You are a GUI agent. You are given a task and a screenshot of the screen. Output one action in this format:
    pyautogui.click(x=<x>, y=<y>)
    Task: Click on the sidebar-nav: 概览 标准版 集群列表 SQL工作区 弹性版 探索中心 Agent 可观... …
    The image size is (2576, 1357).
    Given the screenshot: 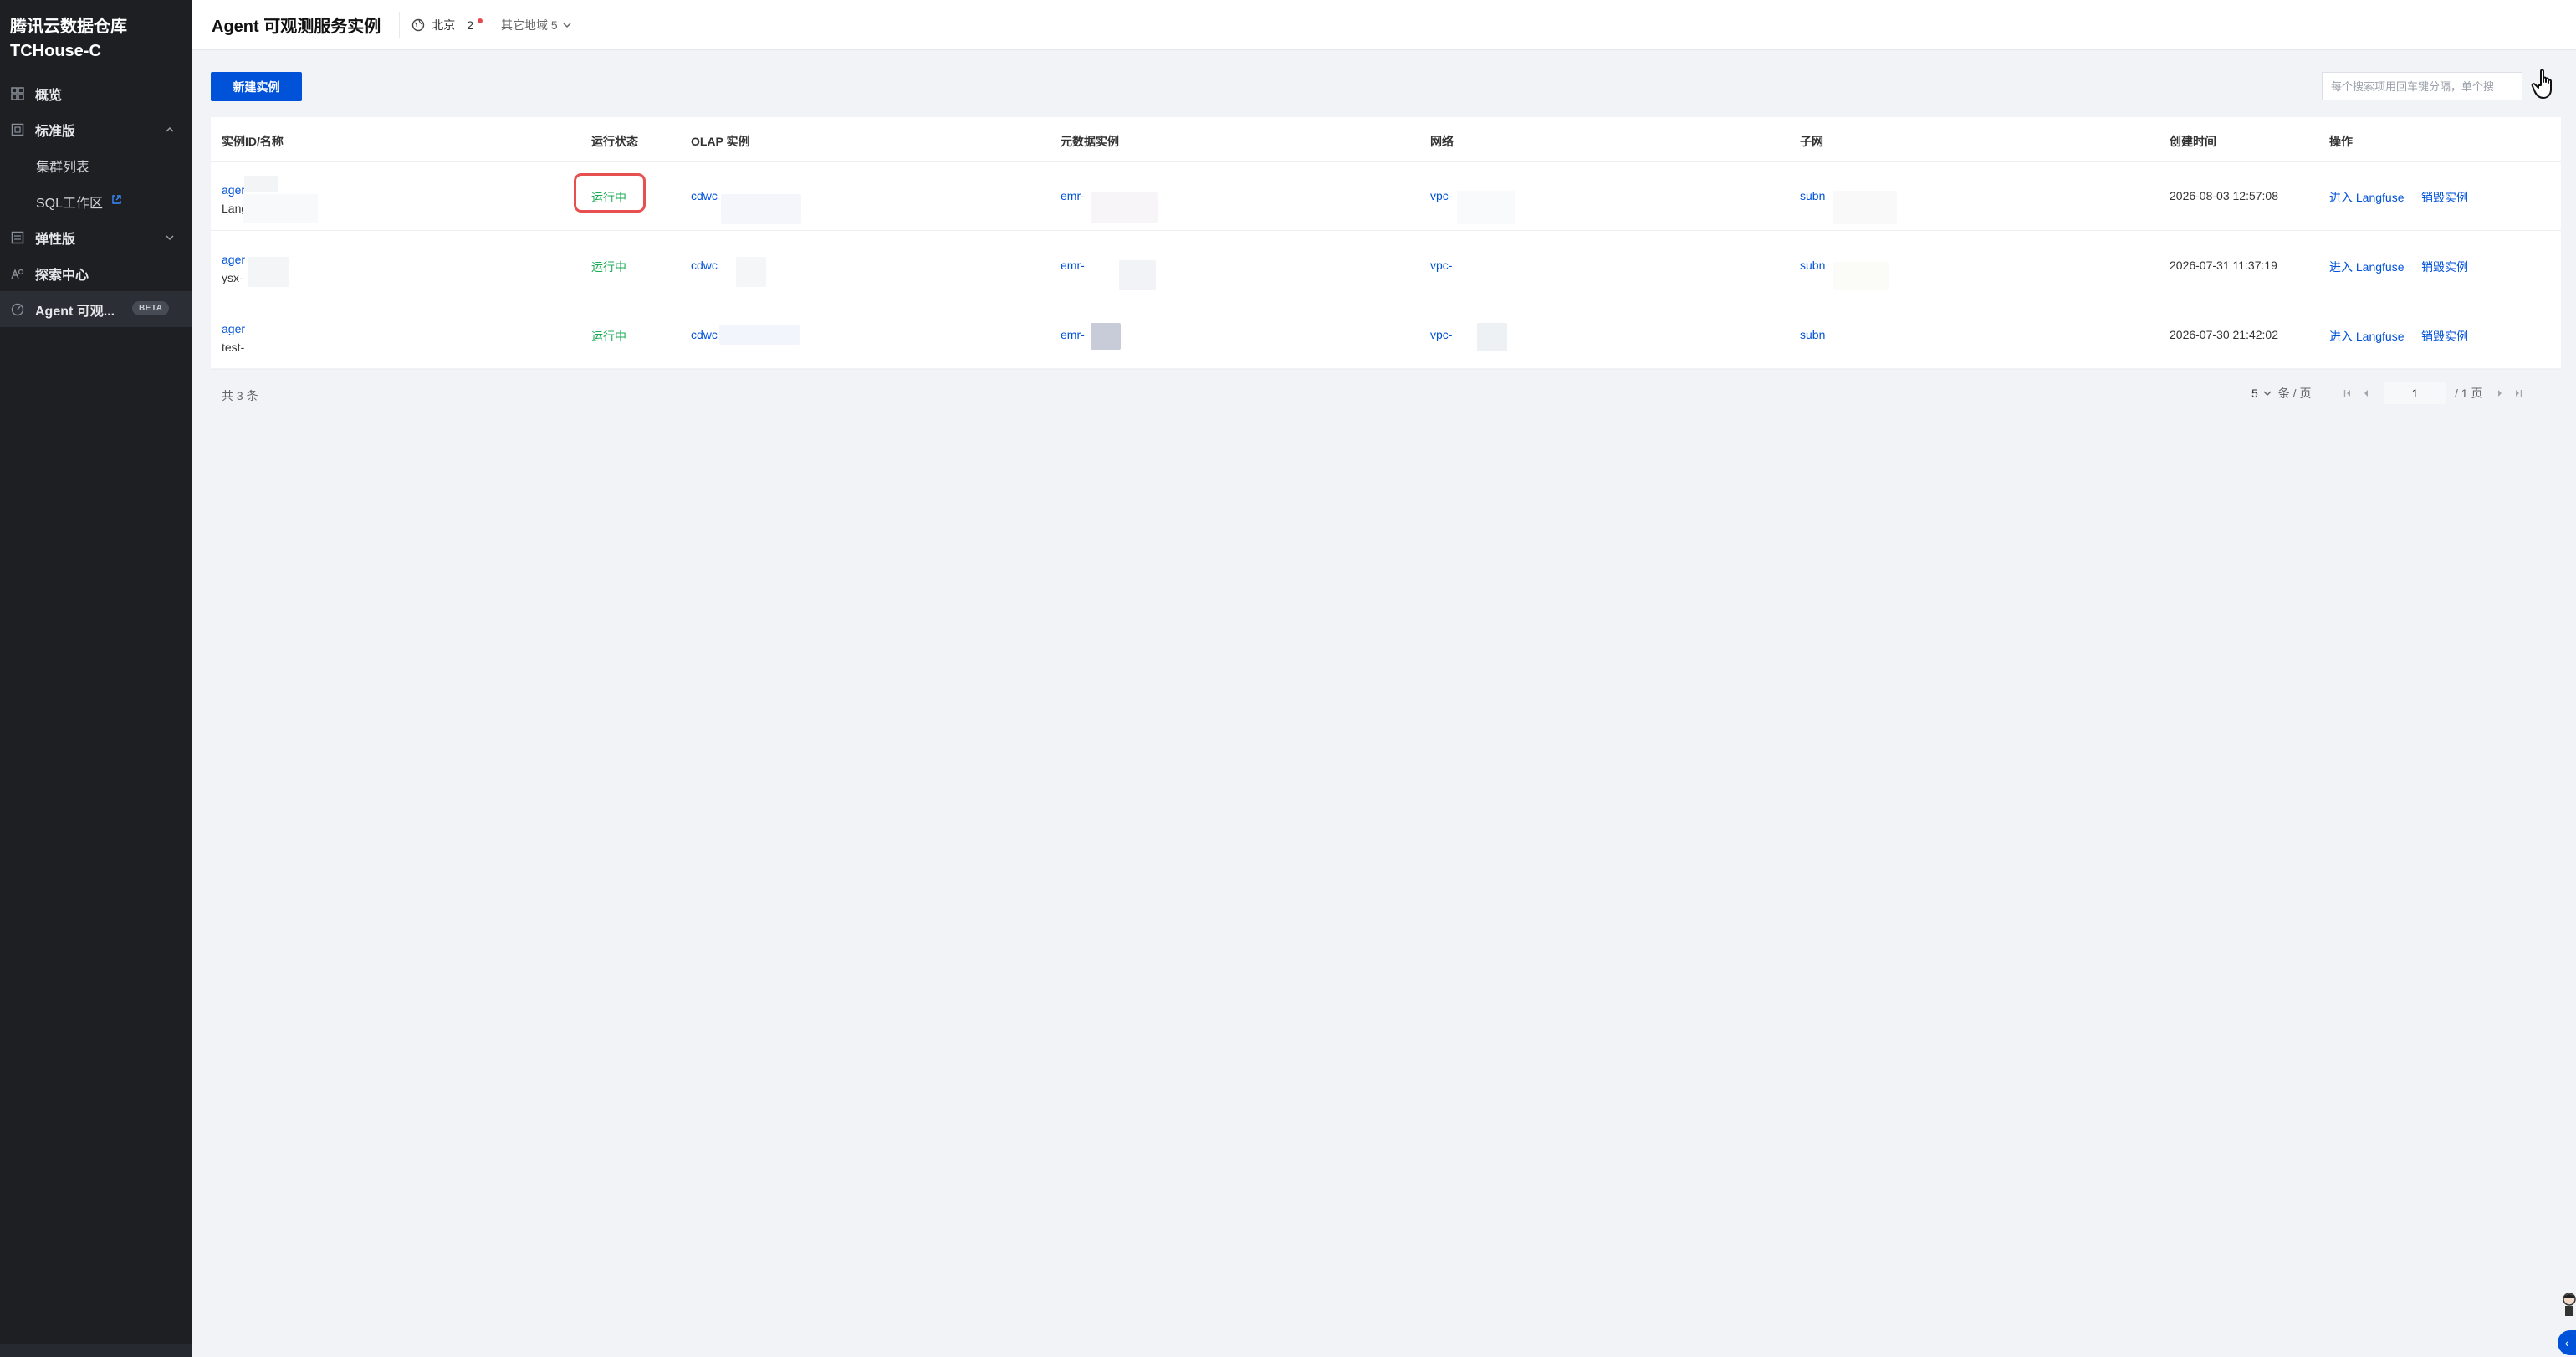 What is the action you would take?
    pyautogui.click(x=96, y=201)
    